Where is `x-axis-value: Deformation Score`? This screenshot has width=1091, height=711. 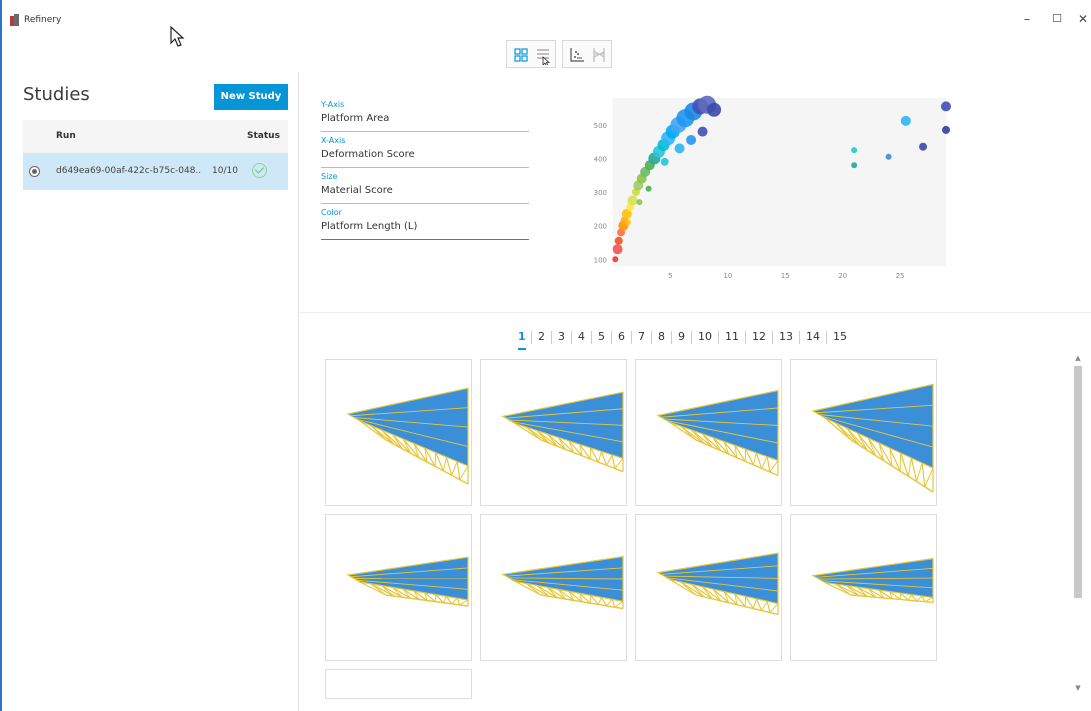 x-axis-value: Deformation Score is located at coordinates (368, 154).